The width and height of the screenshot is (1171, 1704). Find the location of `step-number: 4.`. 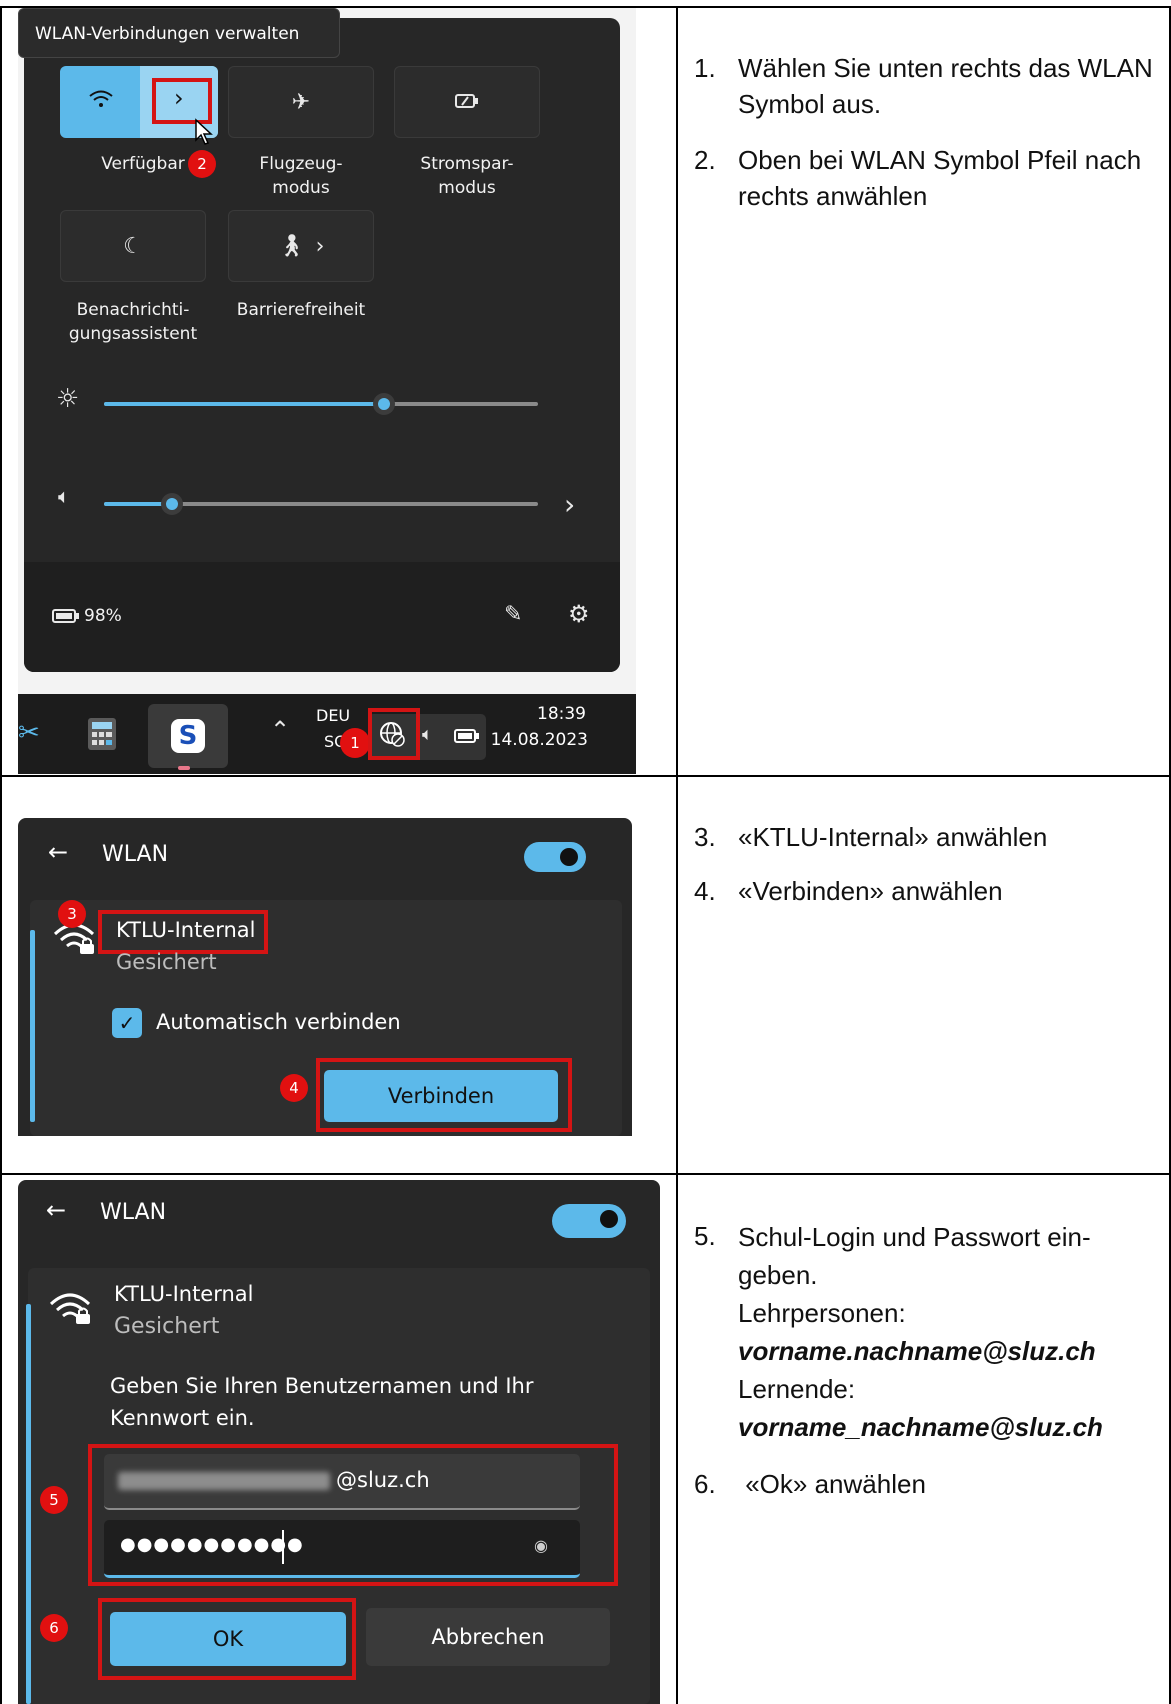

step-number: 4. is located at coordinates (705, 891).